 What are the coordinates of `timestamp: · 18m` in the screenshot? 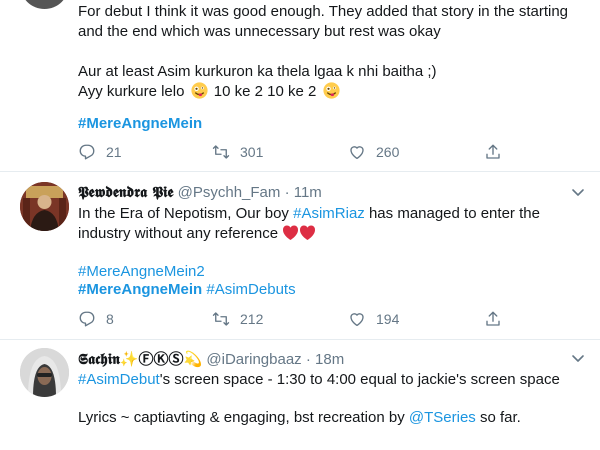 It's located at (325, 359).